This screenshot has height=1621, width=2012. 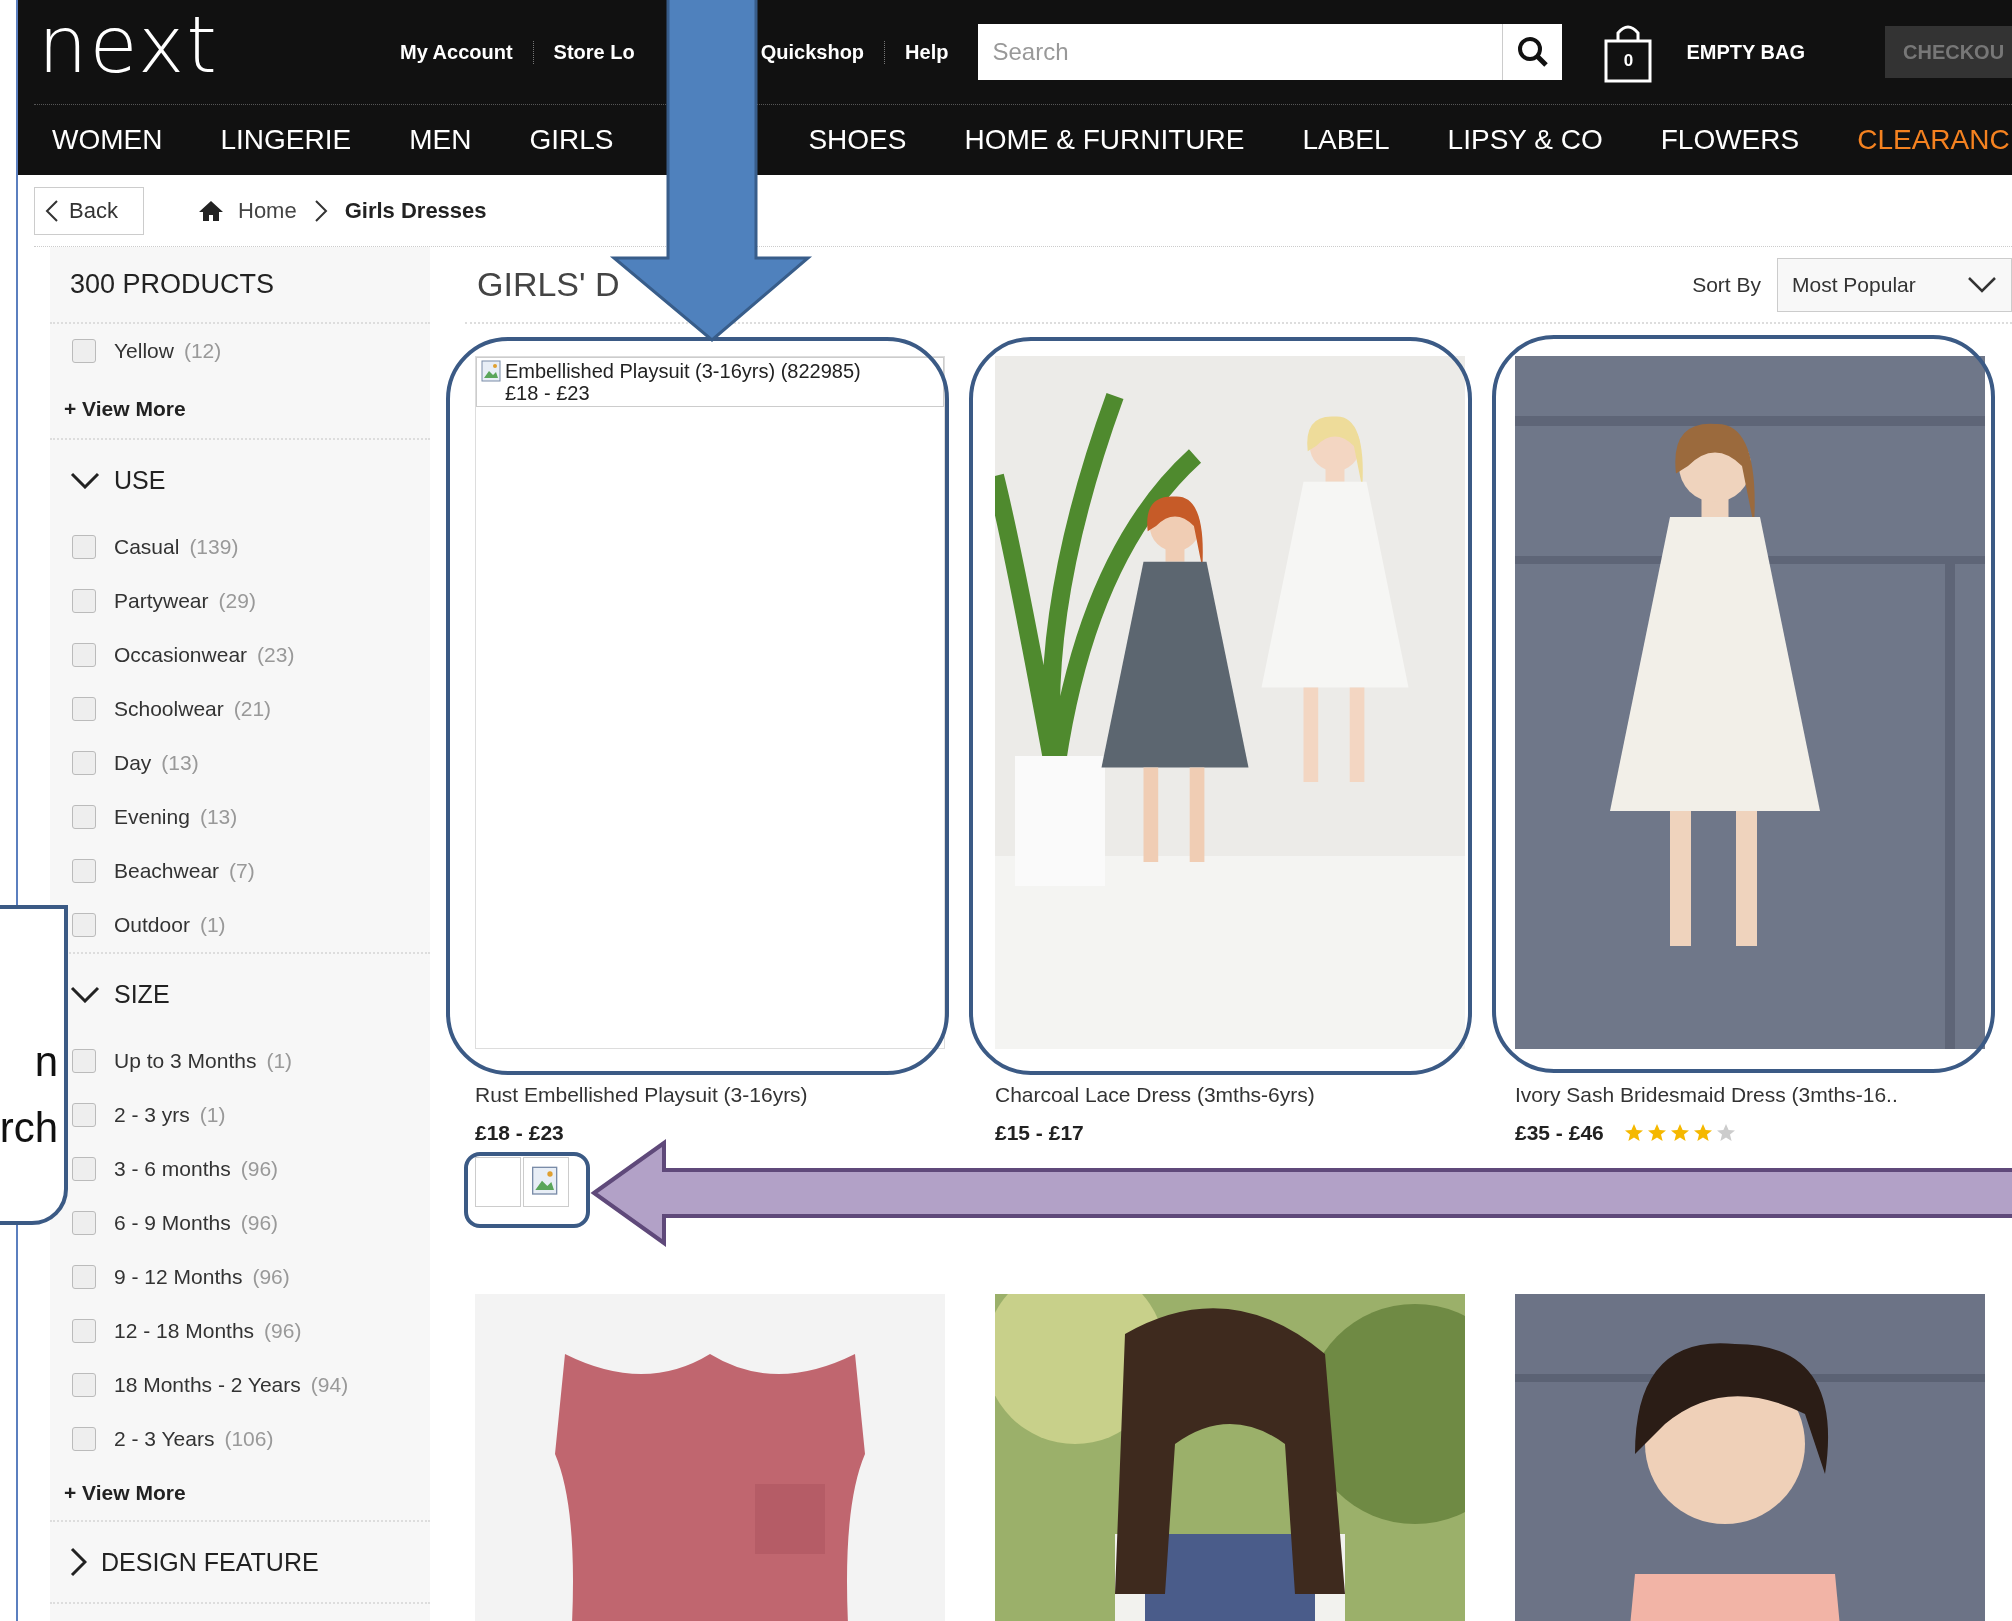 What do you see at coordinates (202, 351) in the screenshot?
I see `option-count: (12)` at bounding box center [202, 351].